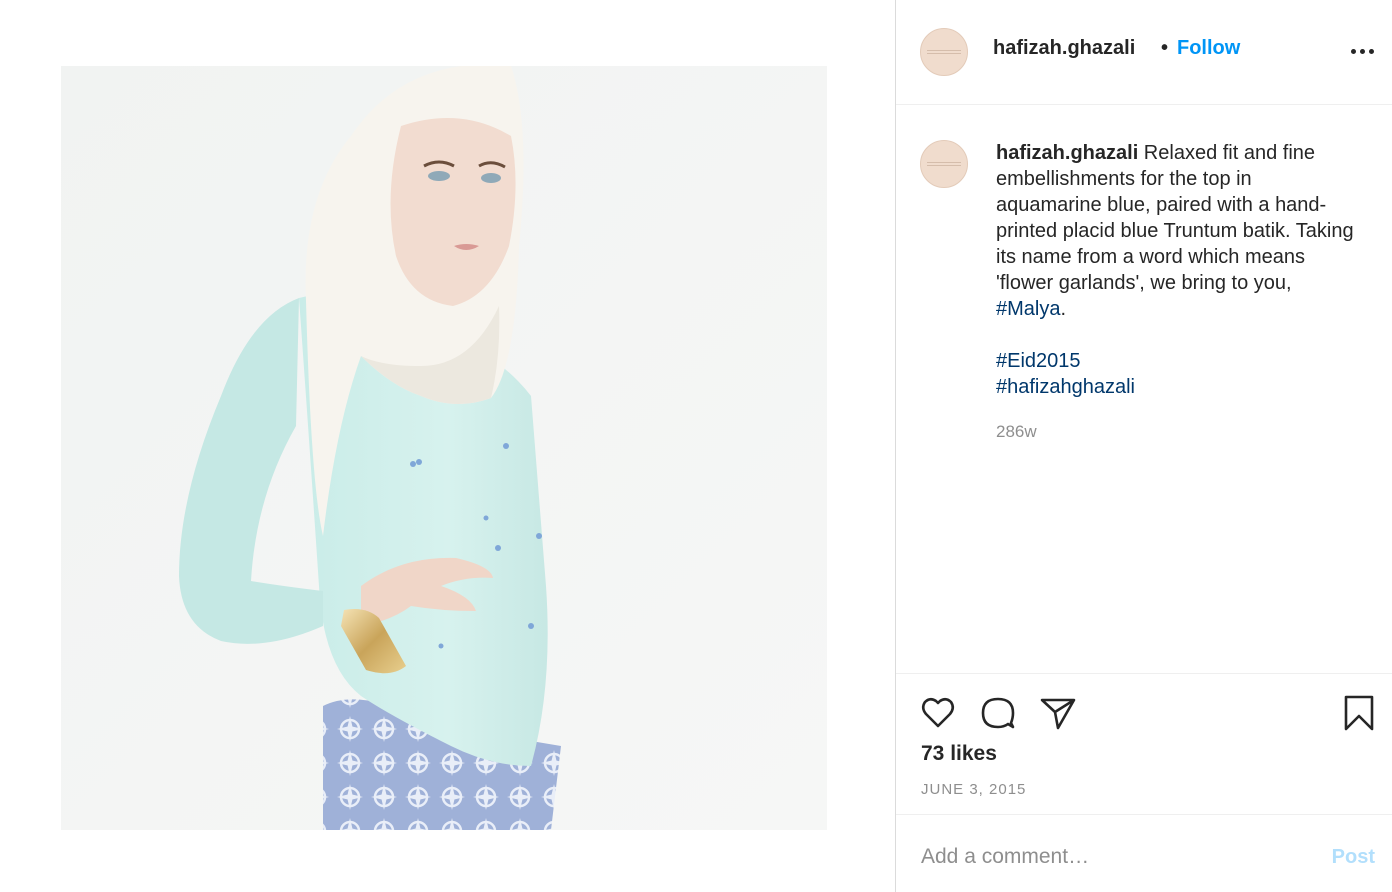 The width and height of the screenshot is (1392, 892). Describe the element at coordinates (1111, 857) in the screenshot. I see `comment-input` at that location.